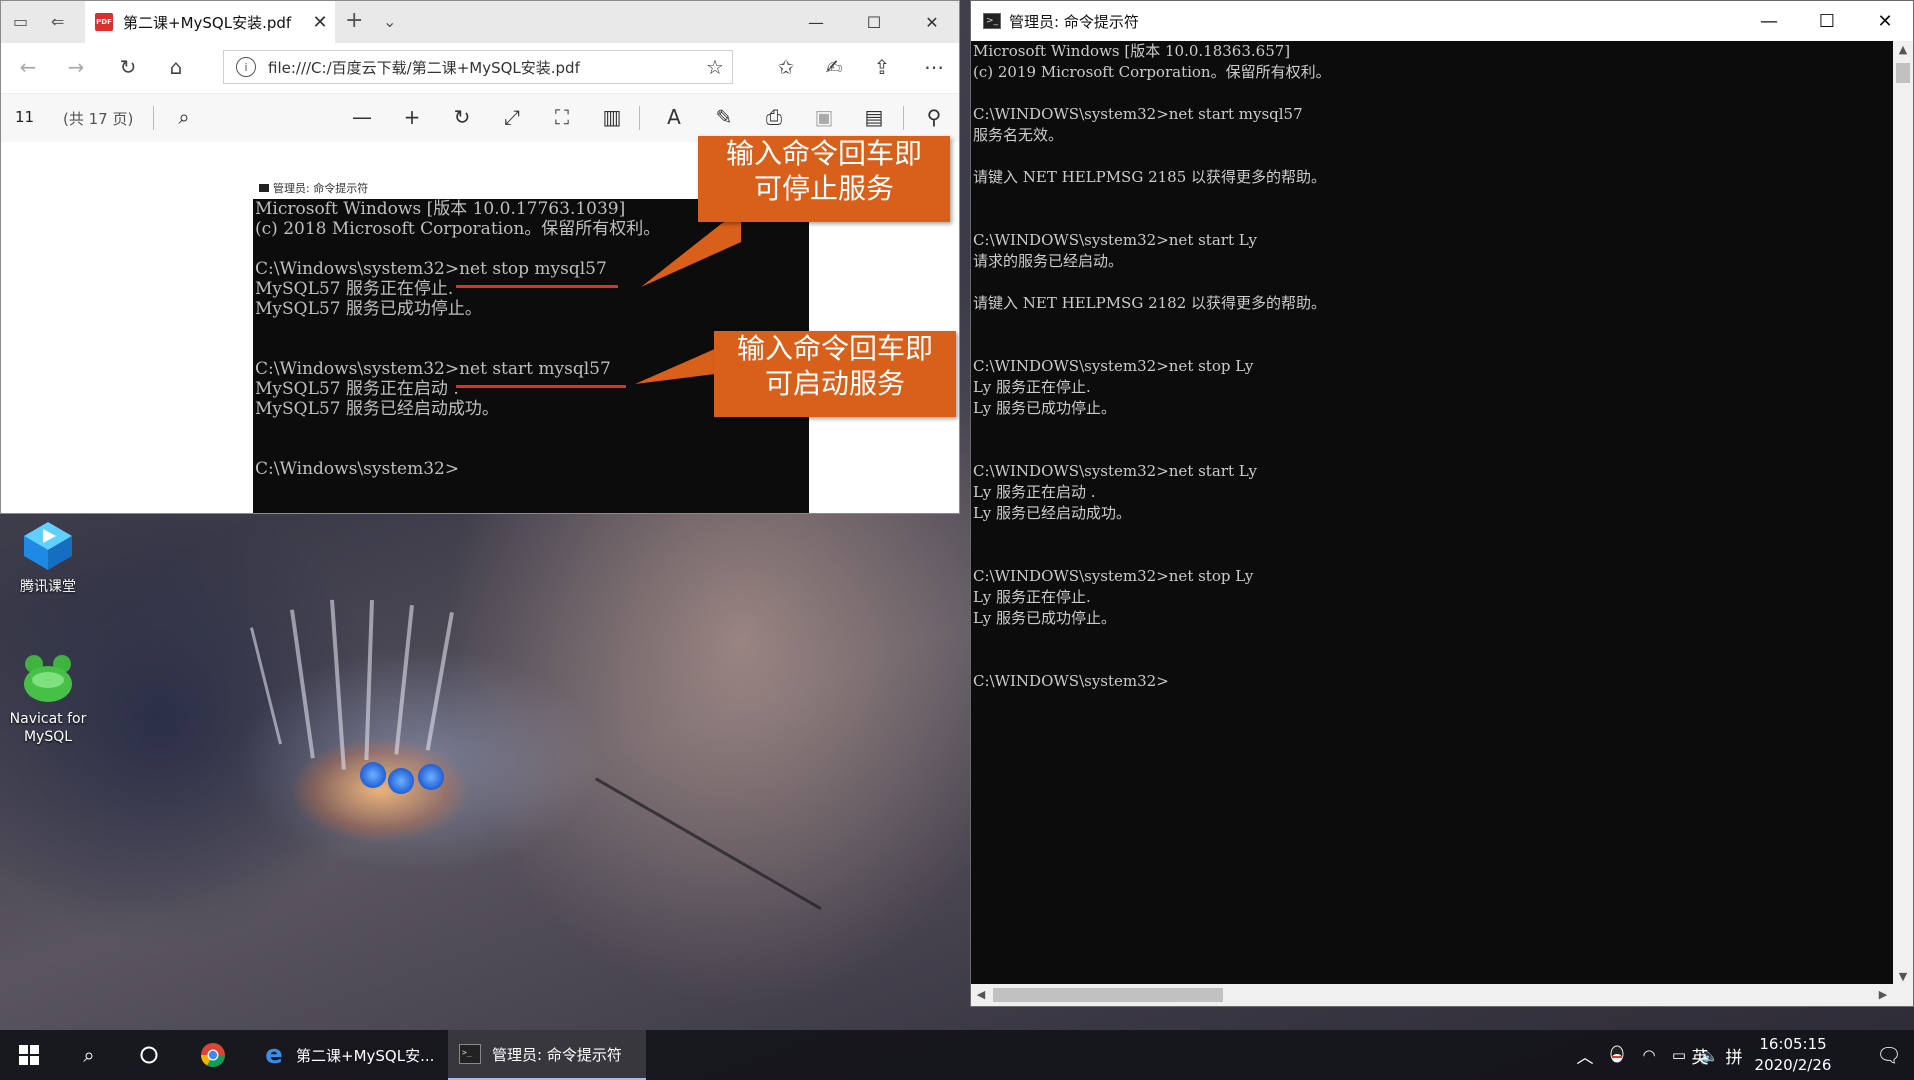 The height and width of the screenshot is (1080, 1914). I want to click on search-taskbar-icon: ⌕, so click(89, 1055).